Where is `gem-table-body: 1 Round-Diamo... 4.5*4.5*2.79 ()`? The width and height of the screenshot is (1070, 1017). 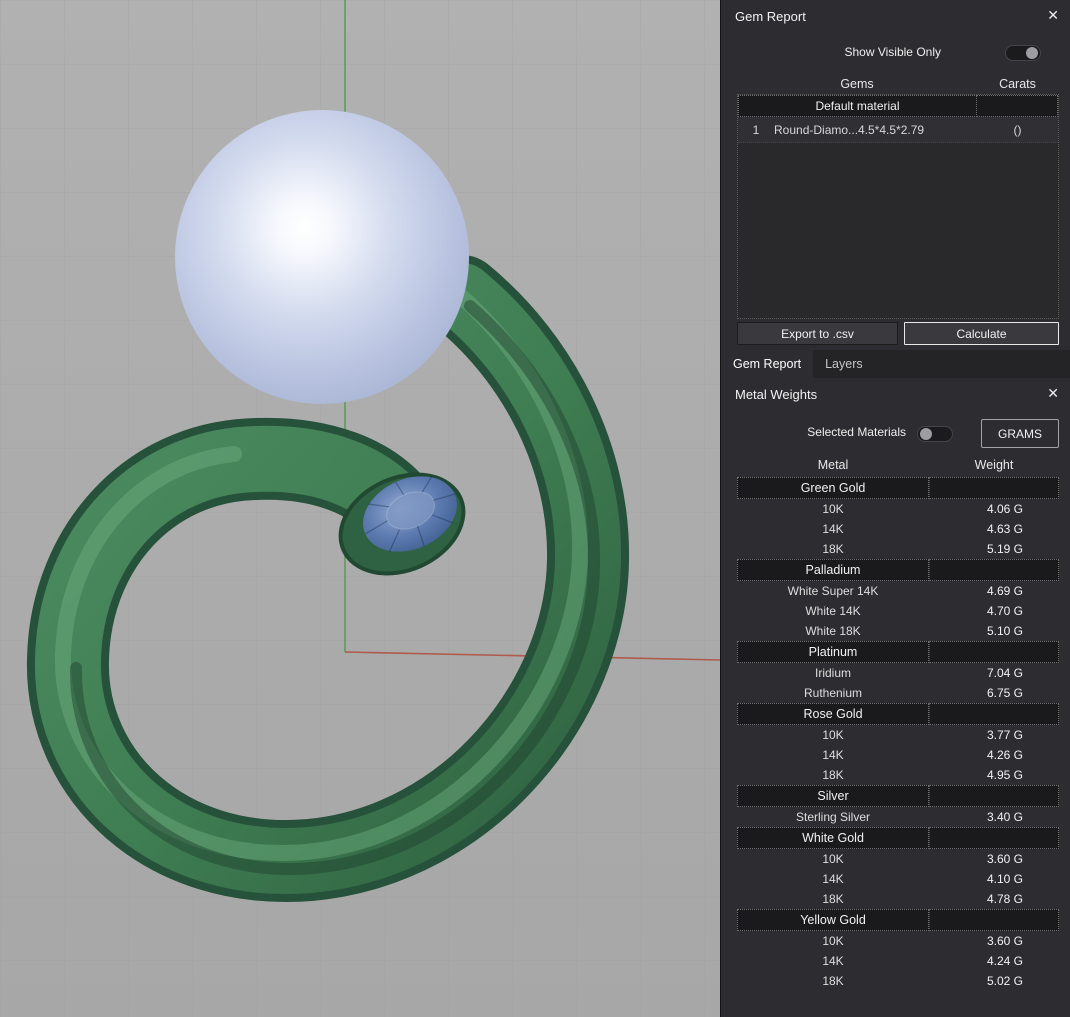
gem-table-body: 1 Round-Diamo... 4.5*4.5*2.79 () is located at coordinates (898, 130).